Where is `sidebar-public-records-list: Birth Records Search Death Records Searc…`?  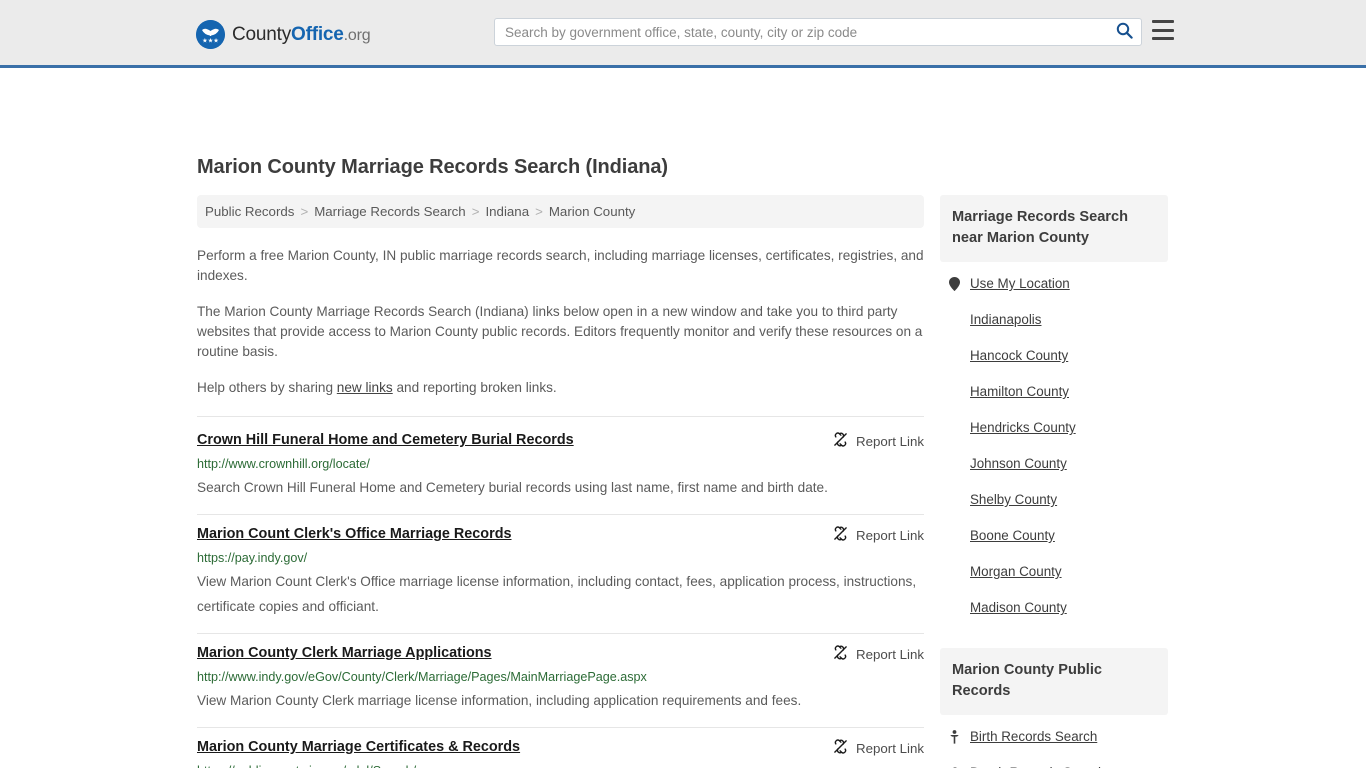
sidebar-public-records-list: Birth Records Search Death Records Searc… is located at coordinates (1054, 743).